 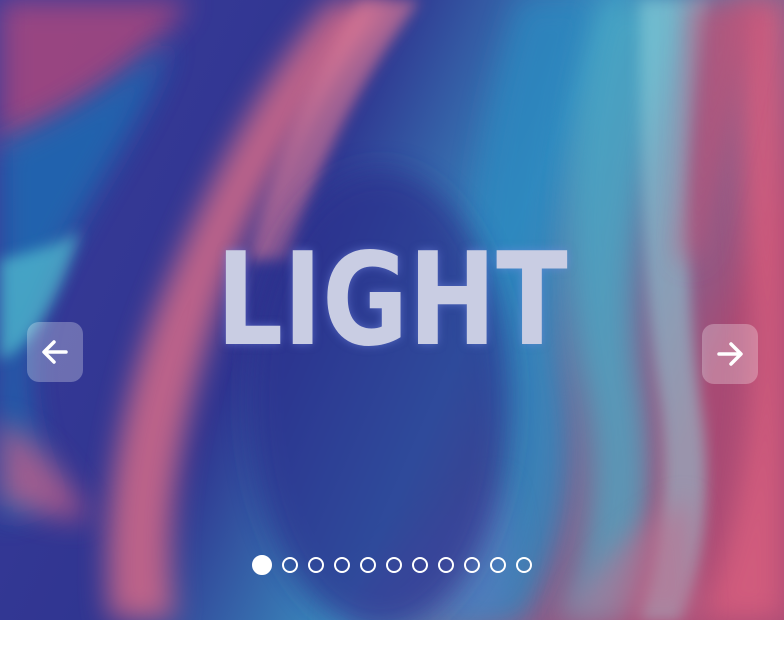 I want to click on arrow-left-icon, so click(x=55, y=352).